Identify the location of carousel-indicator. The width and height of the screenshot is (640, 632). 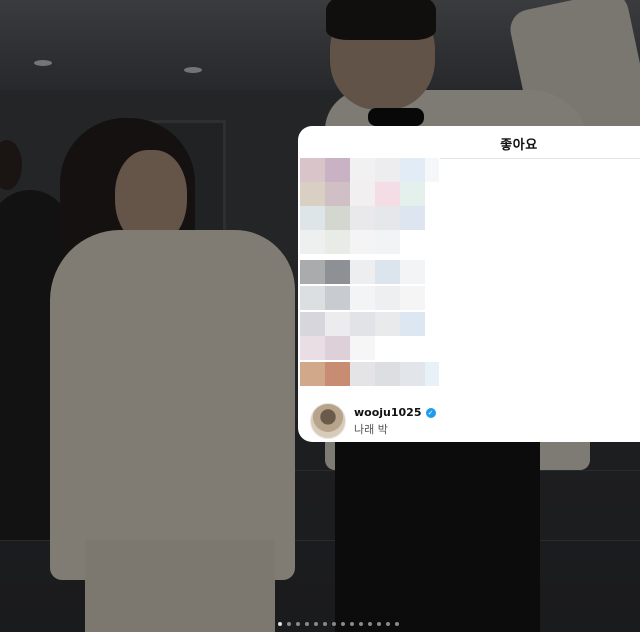
(338, 624).